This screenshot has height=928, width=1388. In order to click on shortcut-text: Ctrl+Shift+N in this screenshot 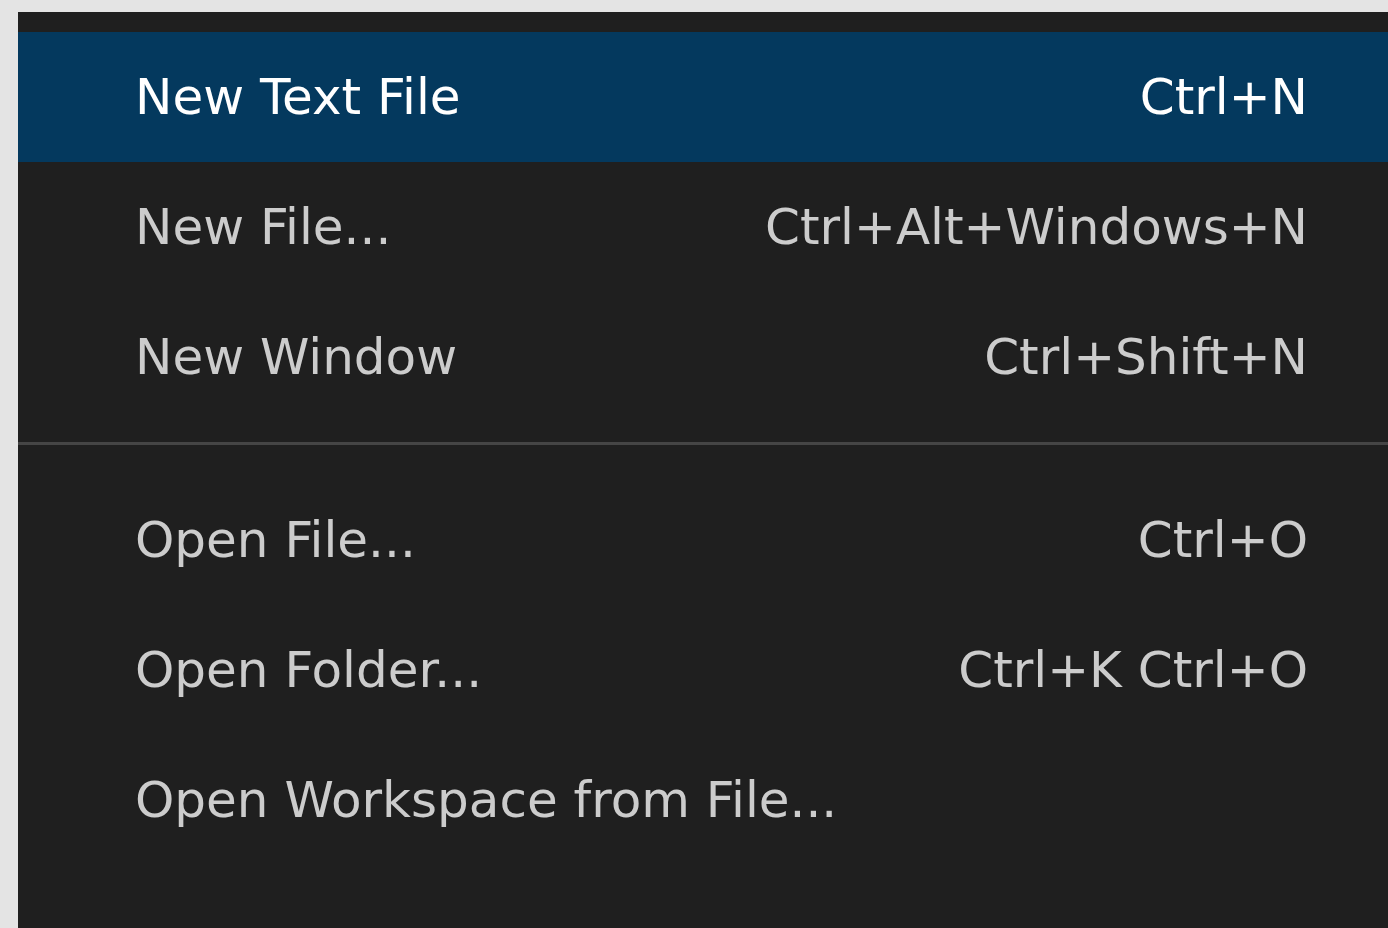, I will do `click(1146, 357)`.